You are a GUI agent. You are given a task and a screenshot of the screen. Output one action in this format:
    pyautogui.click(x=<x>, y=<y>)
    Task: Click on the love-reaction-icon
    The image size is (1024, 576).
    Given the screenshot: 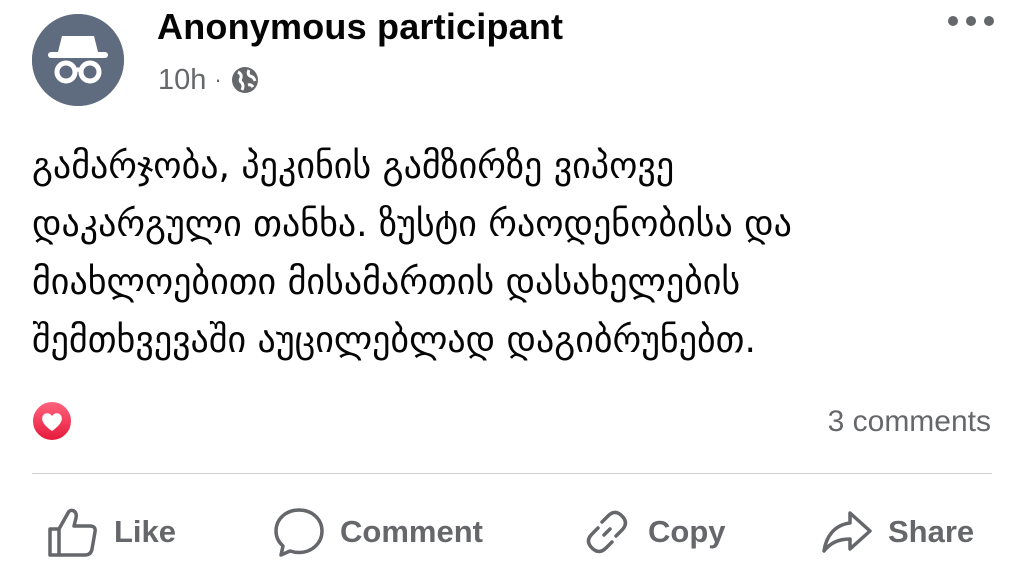 What is the action you would take?
    pyautogui.click(x=52, y=421)
    